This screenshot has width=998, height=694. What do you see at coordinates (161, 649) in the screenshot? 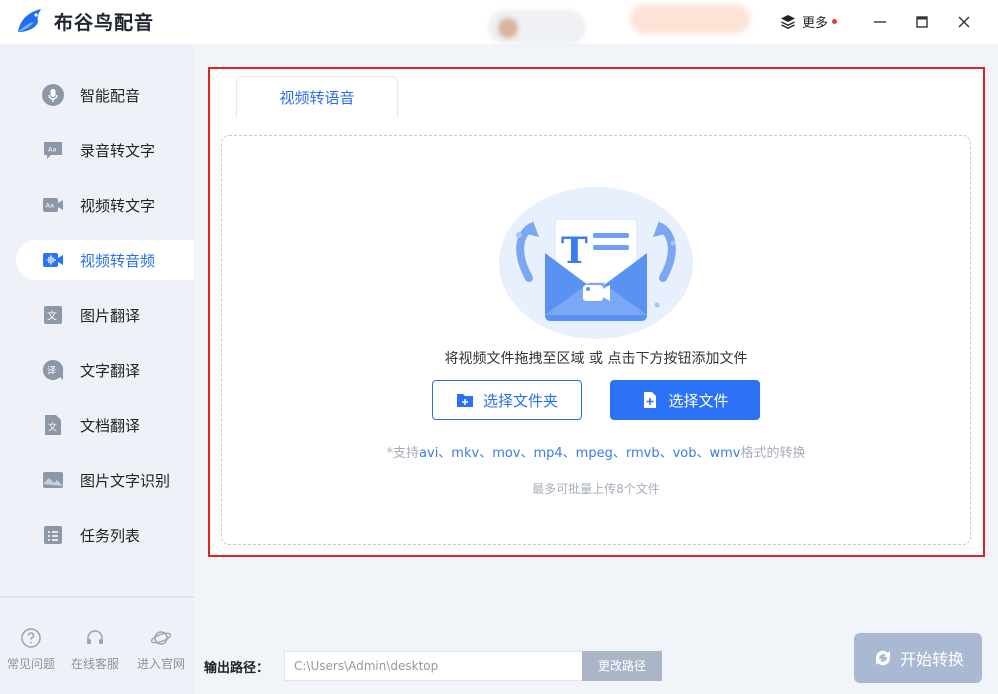
I see `official-site-link: 进入官网` at bounding box center [161, 649].